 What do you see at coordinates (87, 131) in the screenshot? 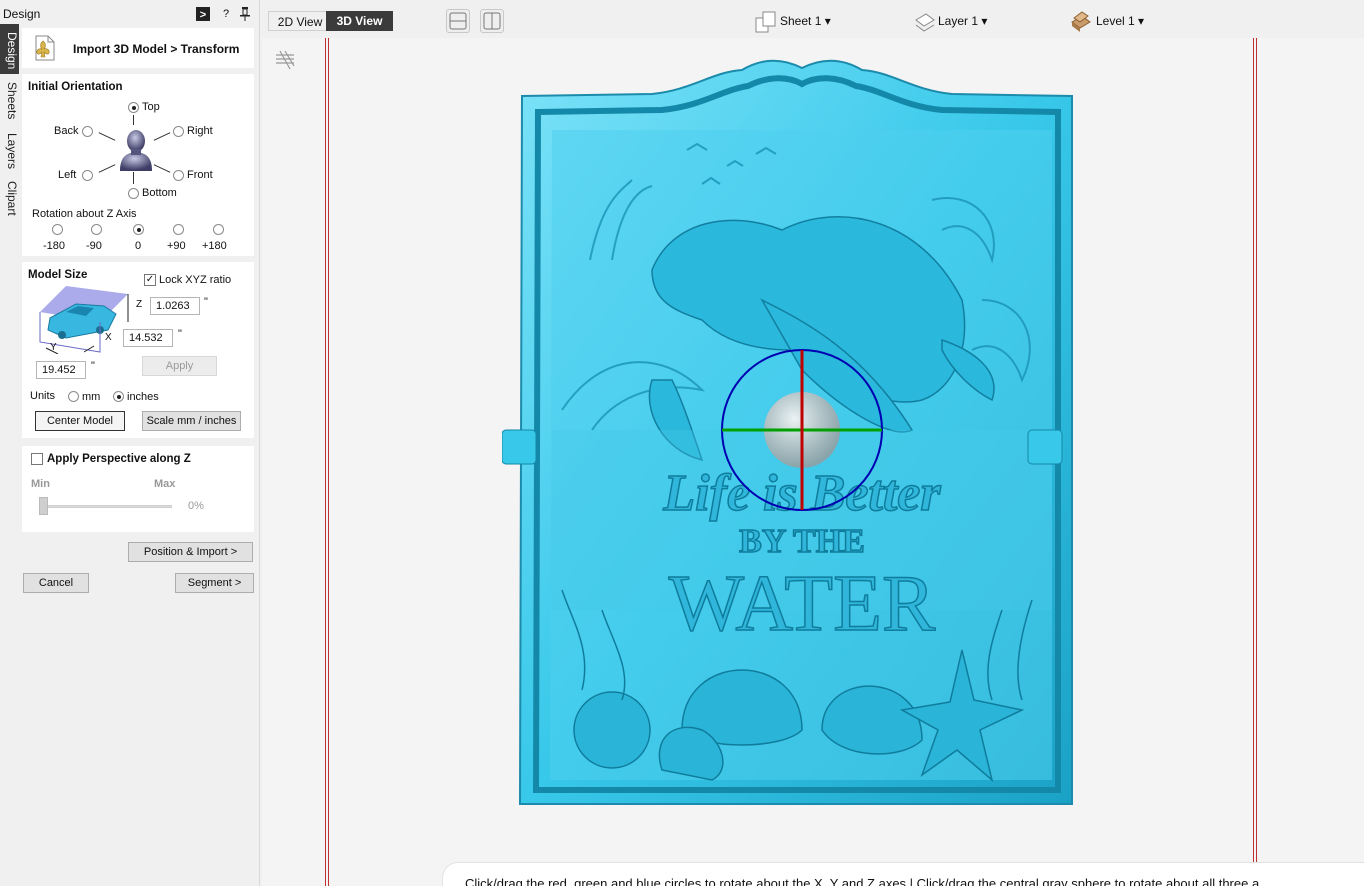
I see `orientation-back-radio` at bounding box center [87, 131].